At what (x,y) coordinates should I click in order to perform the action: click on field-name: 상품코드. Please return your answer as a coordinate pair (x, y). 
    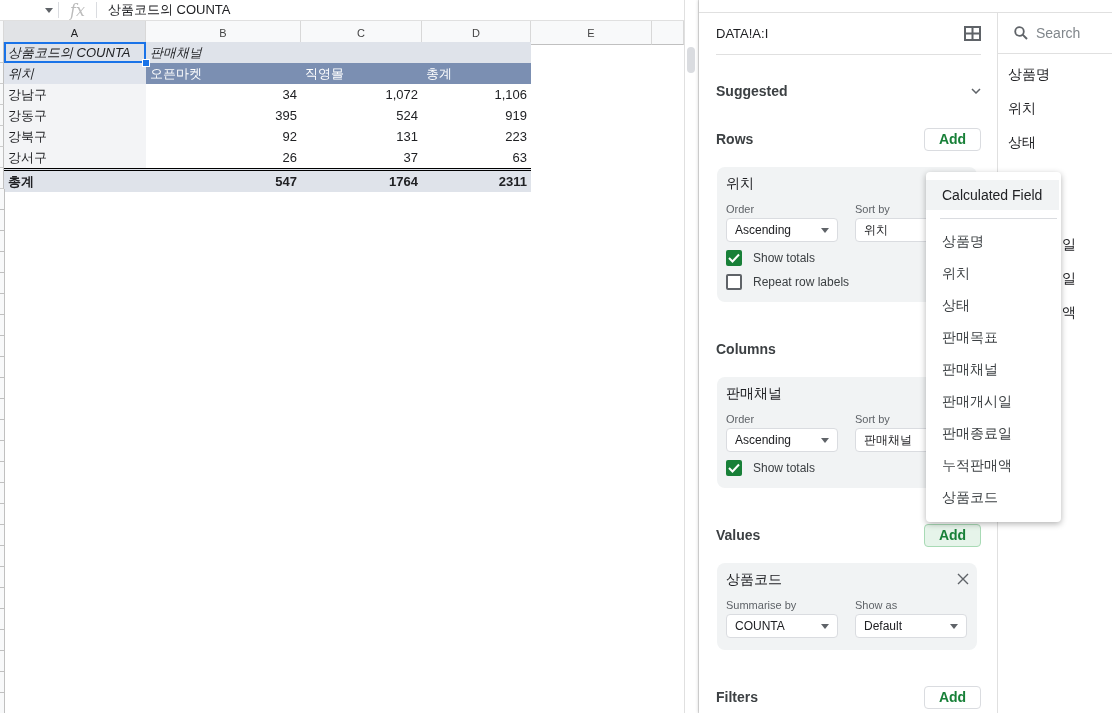
    Looking at the image, I should click on (754, 580).